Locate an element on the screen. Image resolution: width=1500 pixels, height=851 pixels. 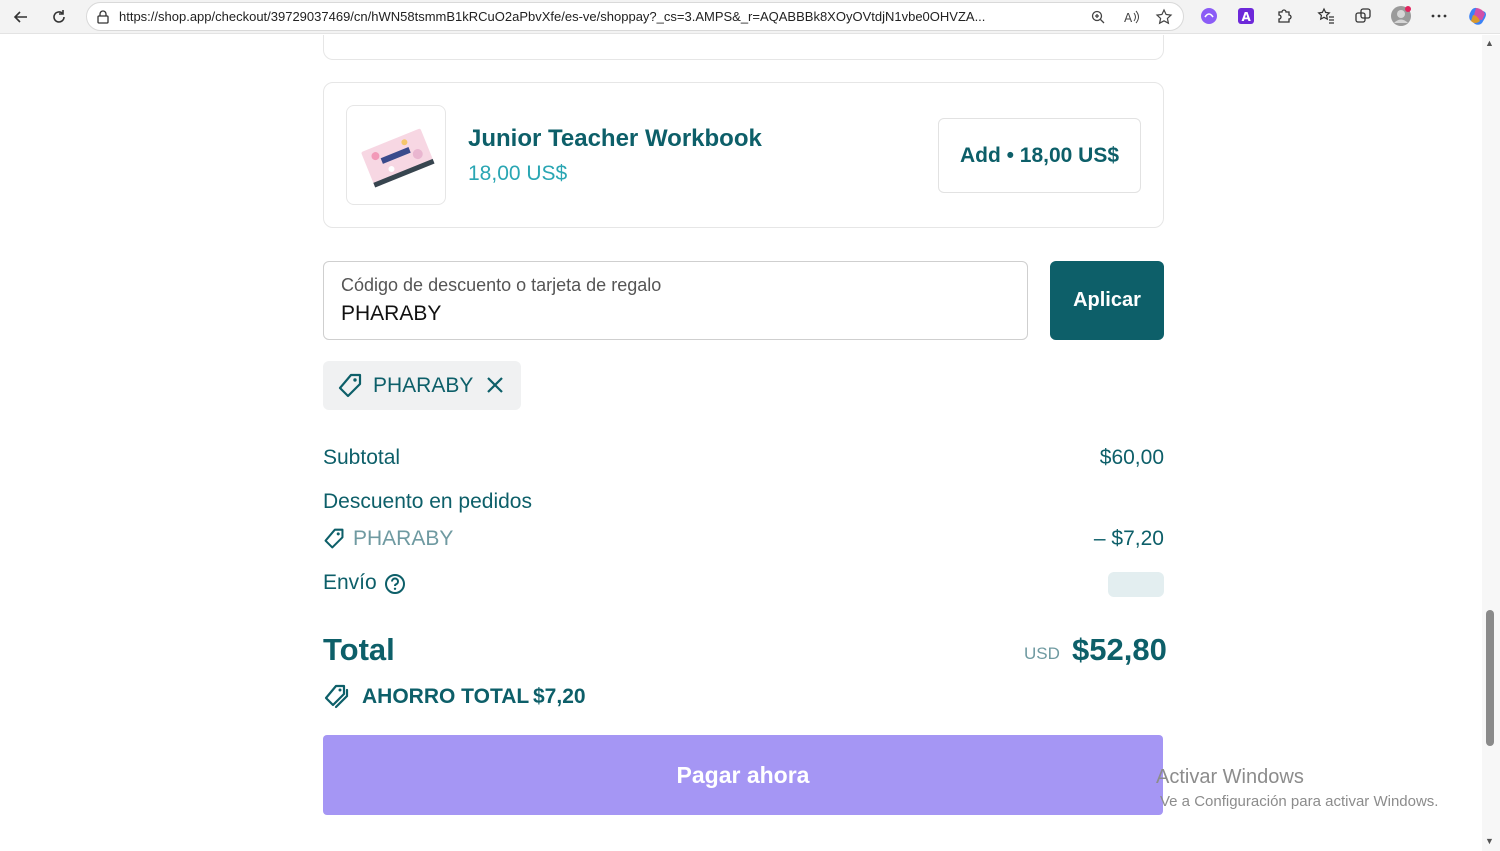
copilot-icon is located at coordinates (1478, 16).